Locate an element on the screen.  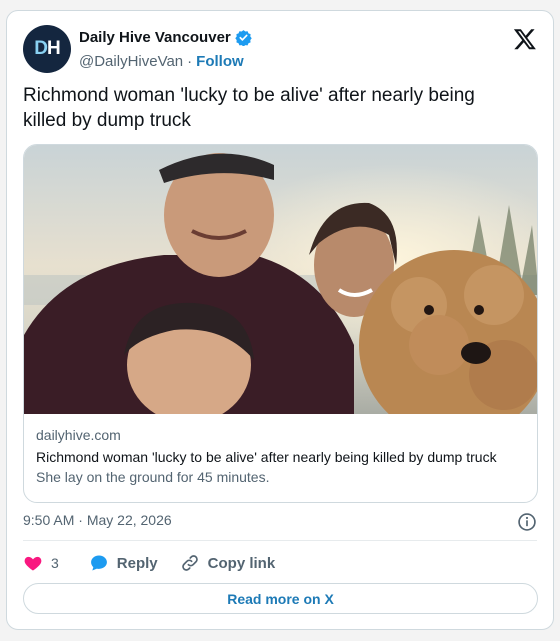
reply-label: Reply is located at coordinates (137, 563).